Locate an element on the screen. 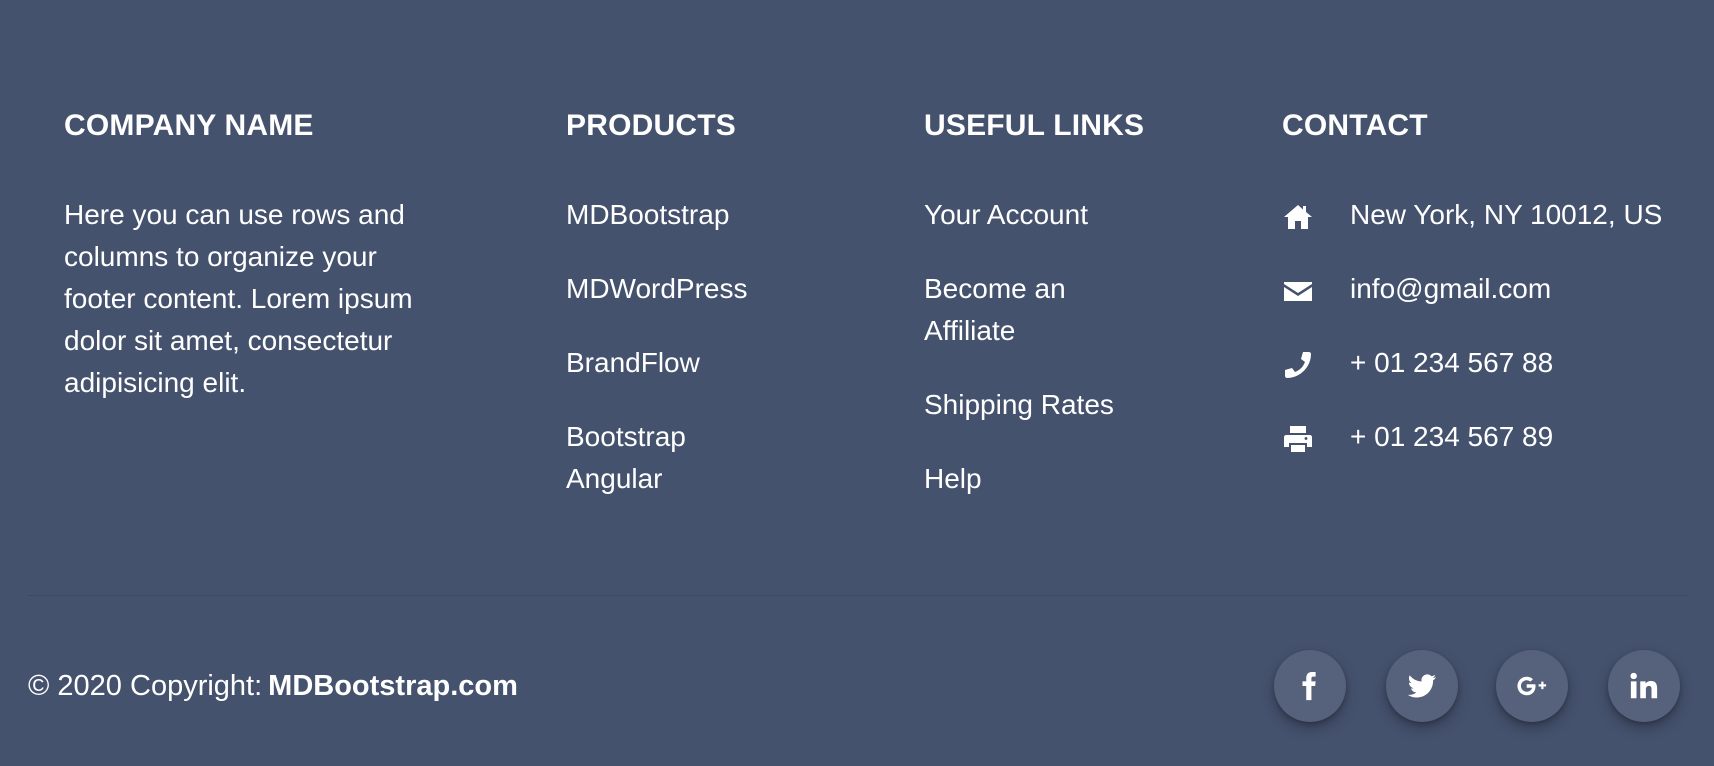  linkedin-icon is located at coordinates (1644, 685).